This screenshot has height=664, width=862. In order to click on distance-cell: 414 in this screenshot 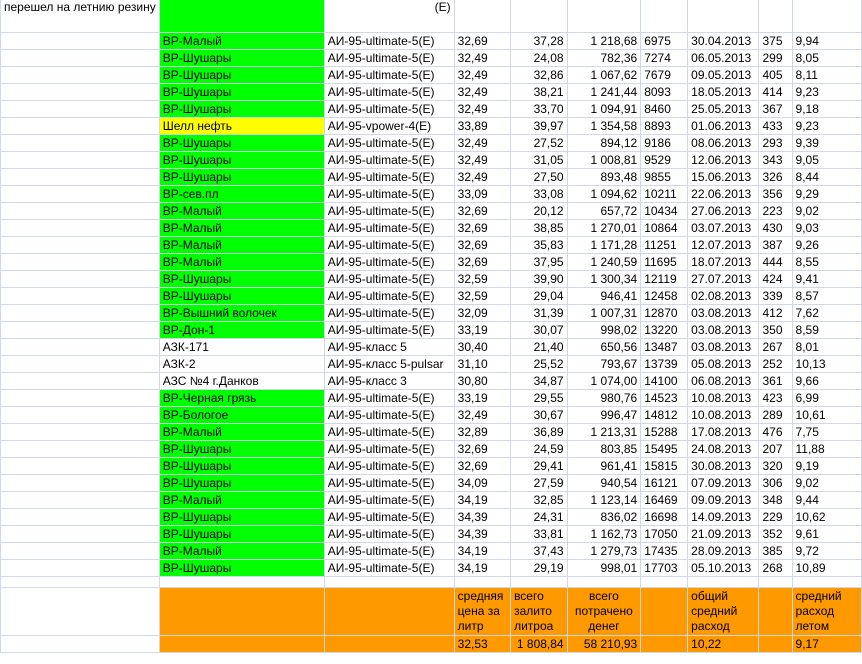, I will do `click(775, 92)`.